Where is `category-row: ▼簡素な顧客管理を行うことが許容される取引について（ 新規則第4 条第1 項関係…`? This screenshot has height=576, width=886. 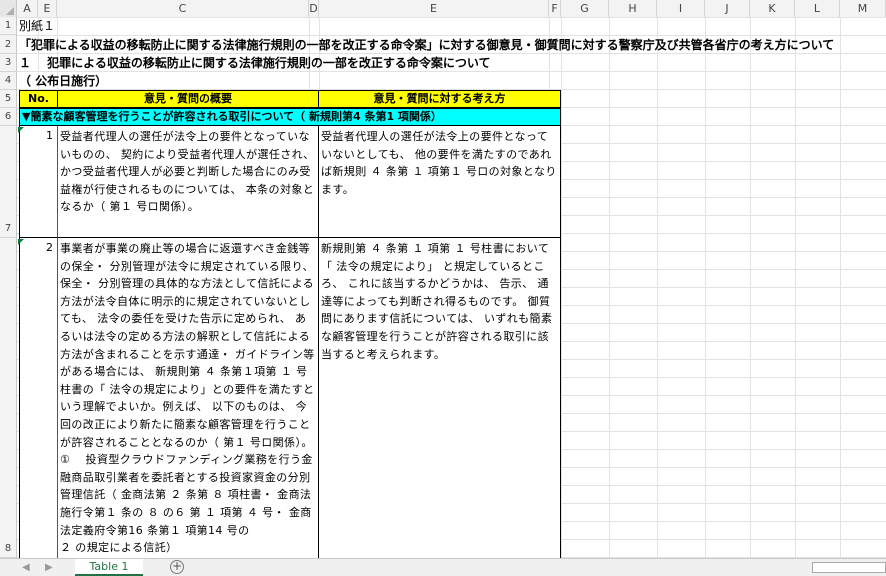 category-row: ▼簡素な顧客管理を行うことが許容される取引について（ 新規則第4 条第1 項関係… is located at coordinates (290, 117).